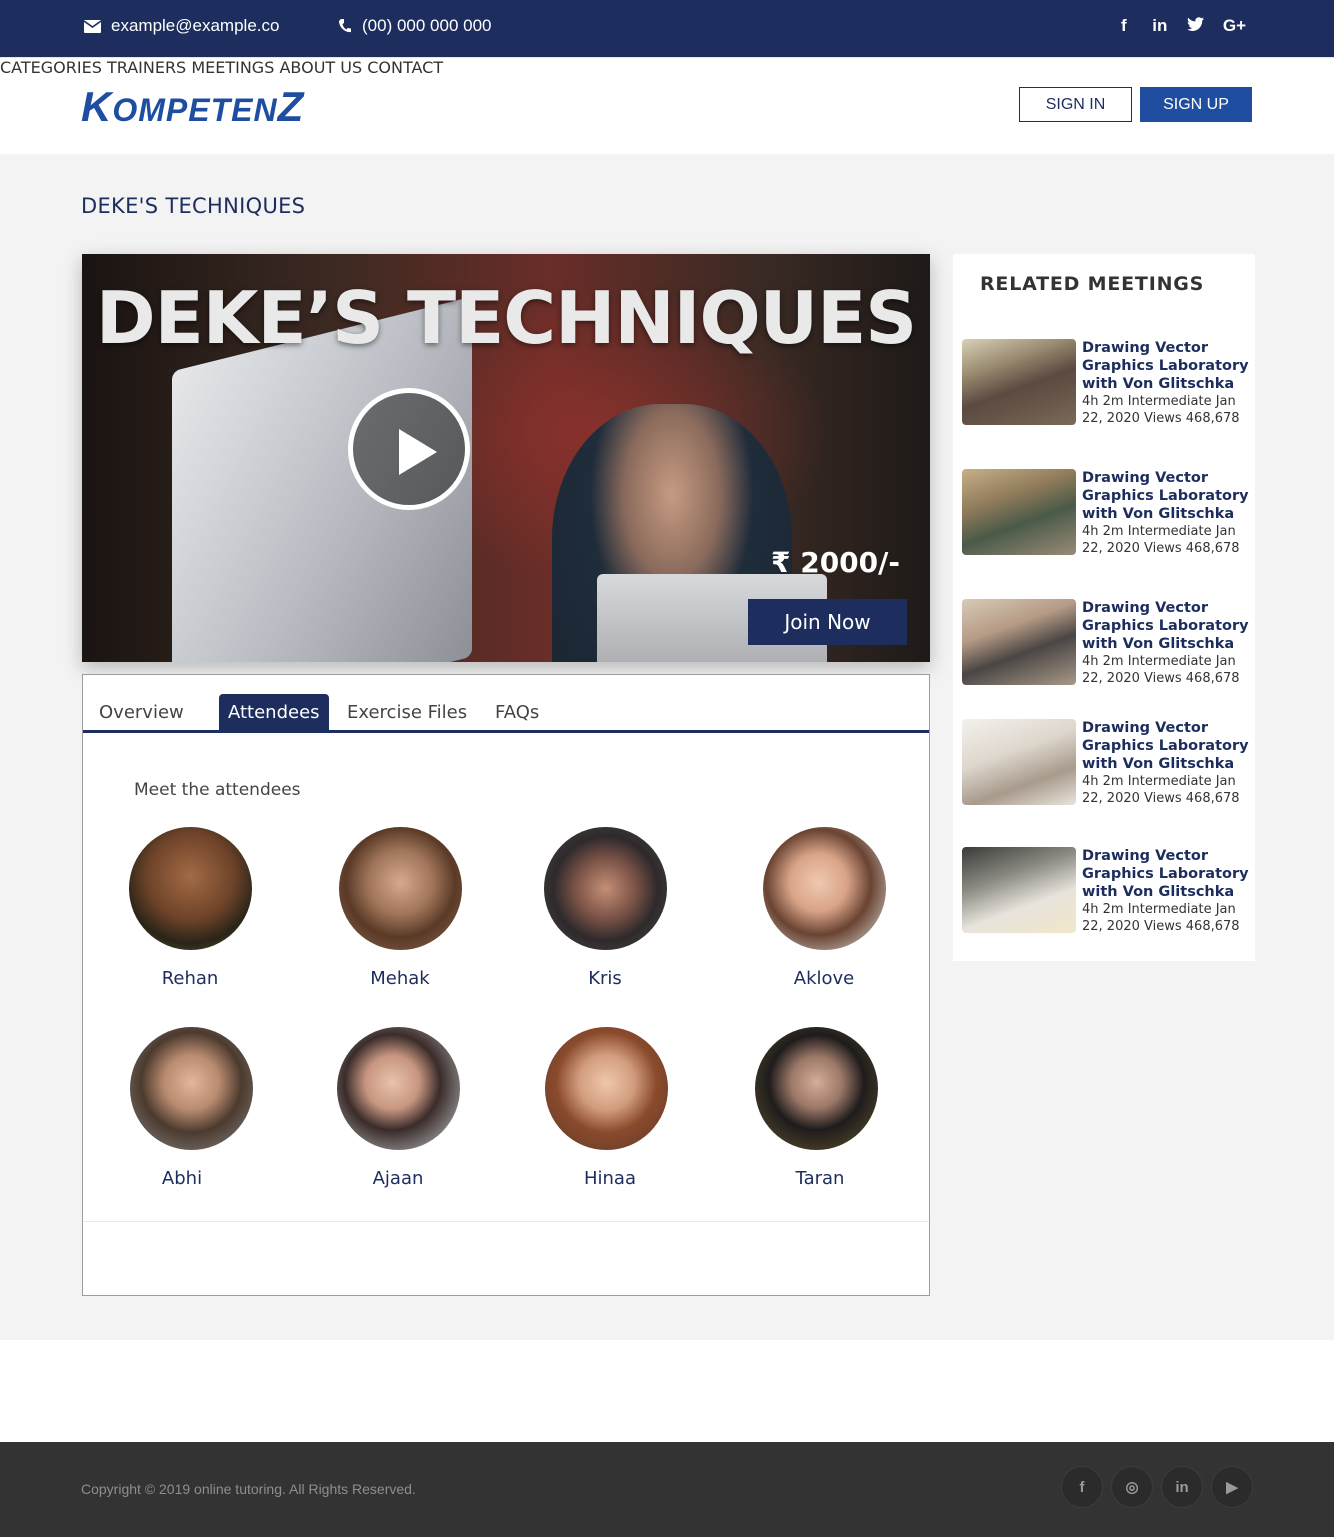 Image resolution: width=1334 pixels, height=1537 pixels. I want to click on nav-categories: CATEGORIES, so click(51, 67).